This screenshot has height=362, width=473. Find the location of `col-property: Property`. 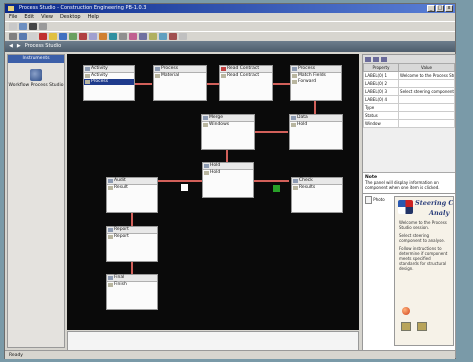

col-property: Property is located at coordinates (381, 67).